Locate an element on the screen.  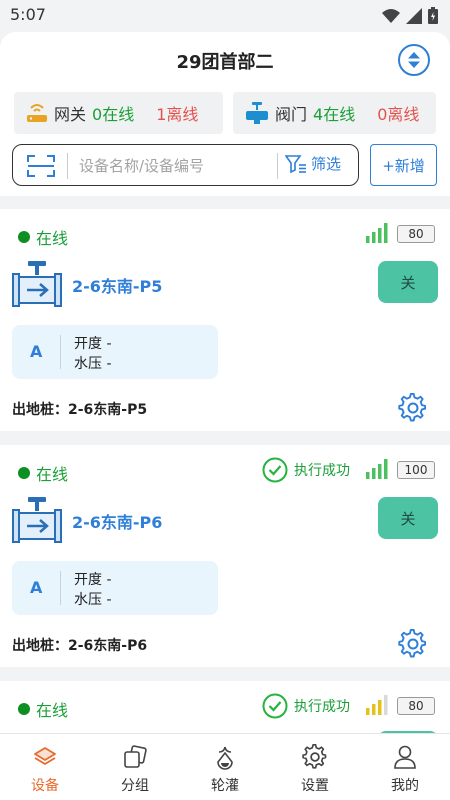
filter-button: 筛选 is located at coordinates (313, 163).